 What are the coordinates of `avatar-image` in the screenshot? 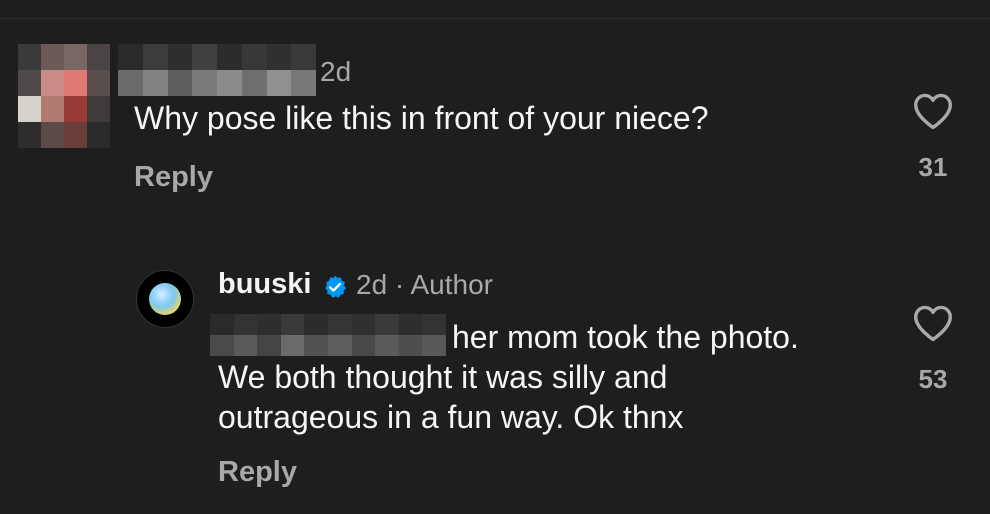 It's located at (165, 299).